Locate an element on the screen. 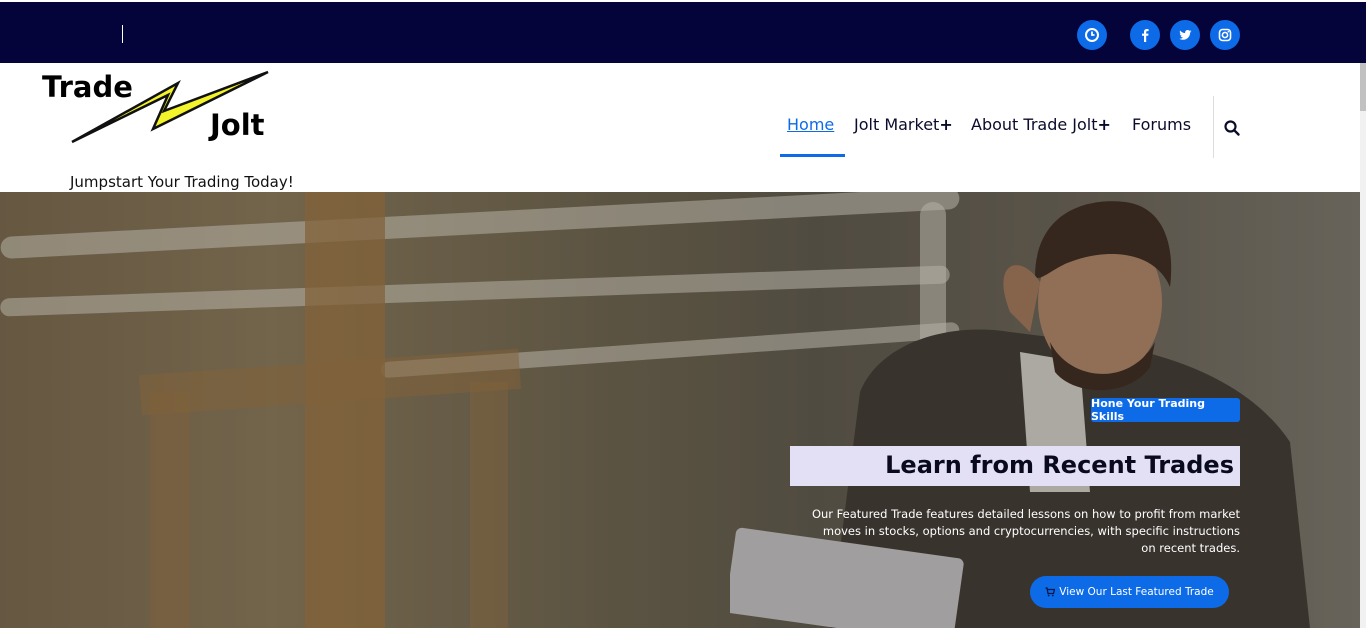  site-logo: Trade Jolt is located at coordinates (158, 111).